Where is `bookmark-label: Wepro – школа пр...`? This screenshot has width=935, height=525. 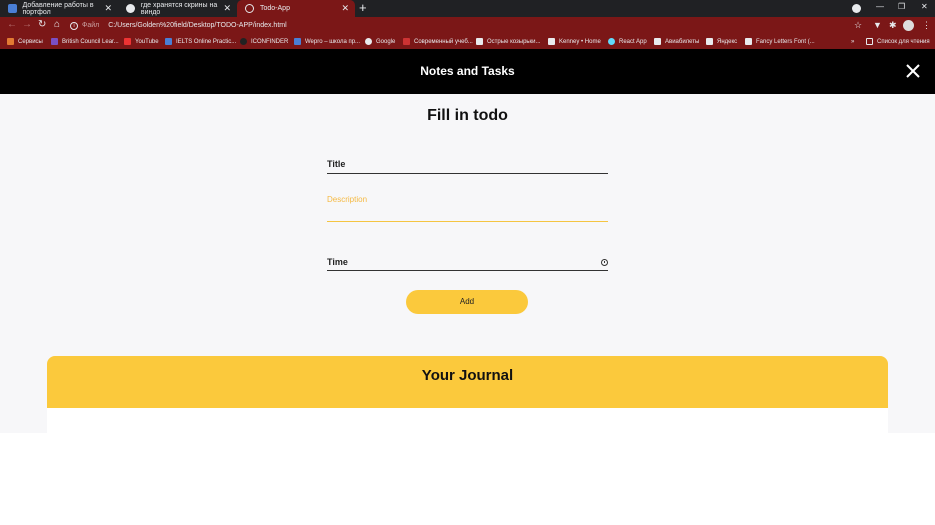 bookmark-label: Wepro – школа пр... is located at coordinates (333, 41).